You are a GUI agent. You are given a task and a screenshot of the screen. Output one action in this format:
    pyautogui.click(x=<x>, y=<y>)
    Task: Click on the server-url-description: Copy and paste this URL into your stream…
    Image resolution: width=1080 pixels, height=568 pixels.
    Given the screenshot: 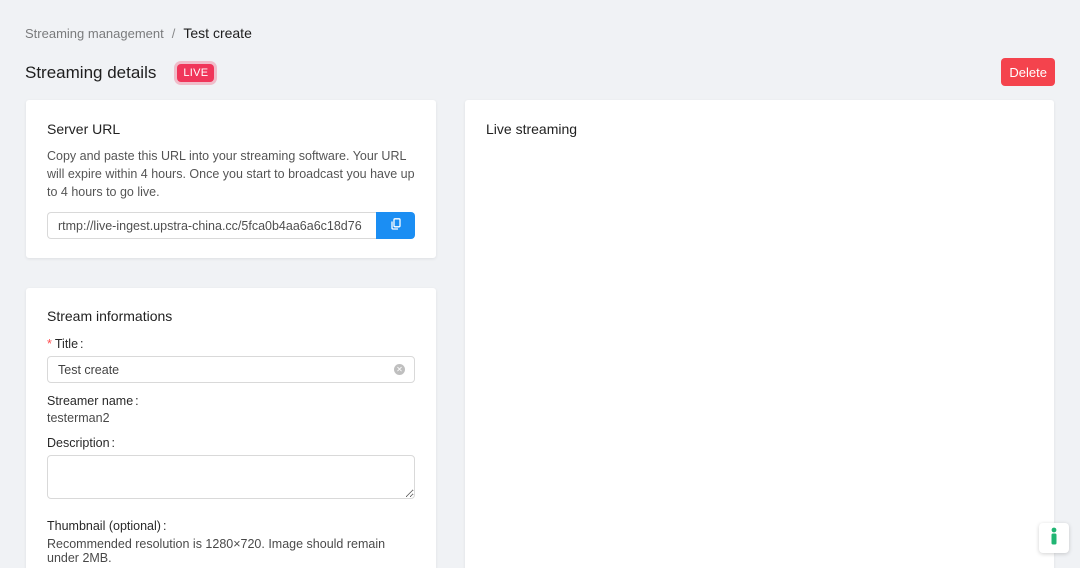 What is the action you would take?
    pyautogui.click(x=231, y=174)
    